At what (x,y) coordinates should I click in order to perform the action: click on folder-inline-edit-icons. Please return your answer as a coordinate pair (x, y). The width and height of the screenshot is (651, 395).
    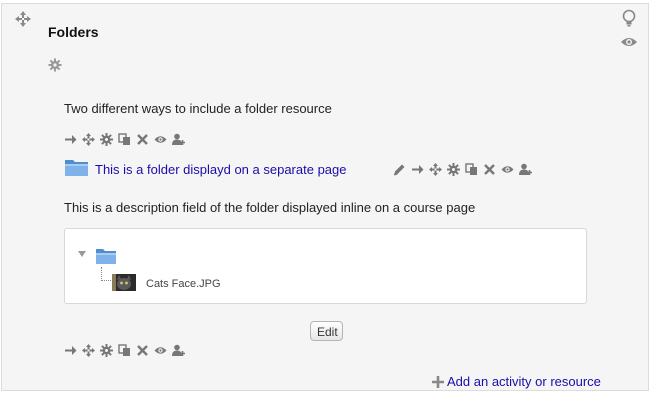
    Looking at the image, I should click on (124, 350).